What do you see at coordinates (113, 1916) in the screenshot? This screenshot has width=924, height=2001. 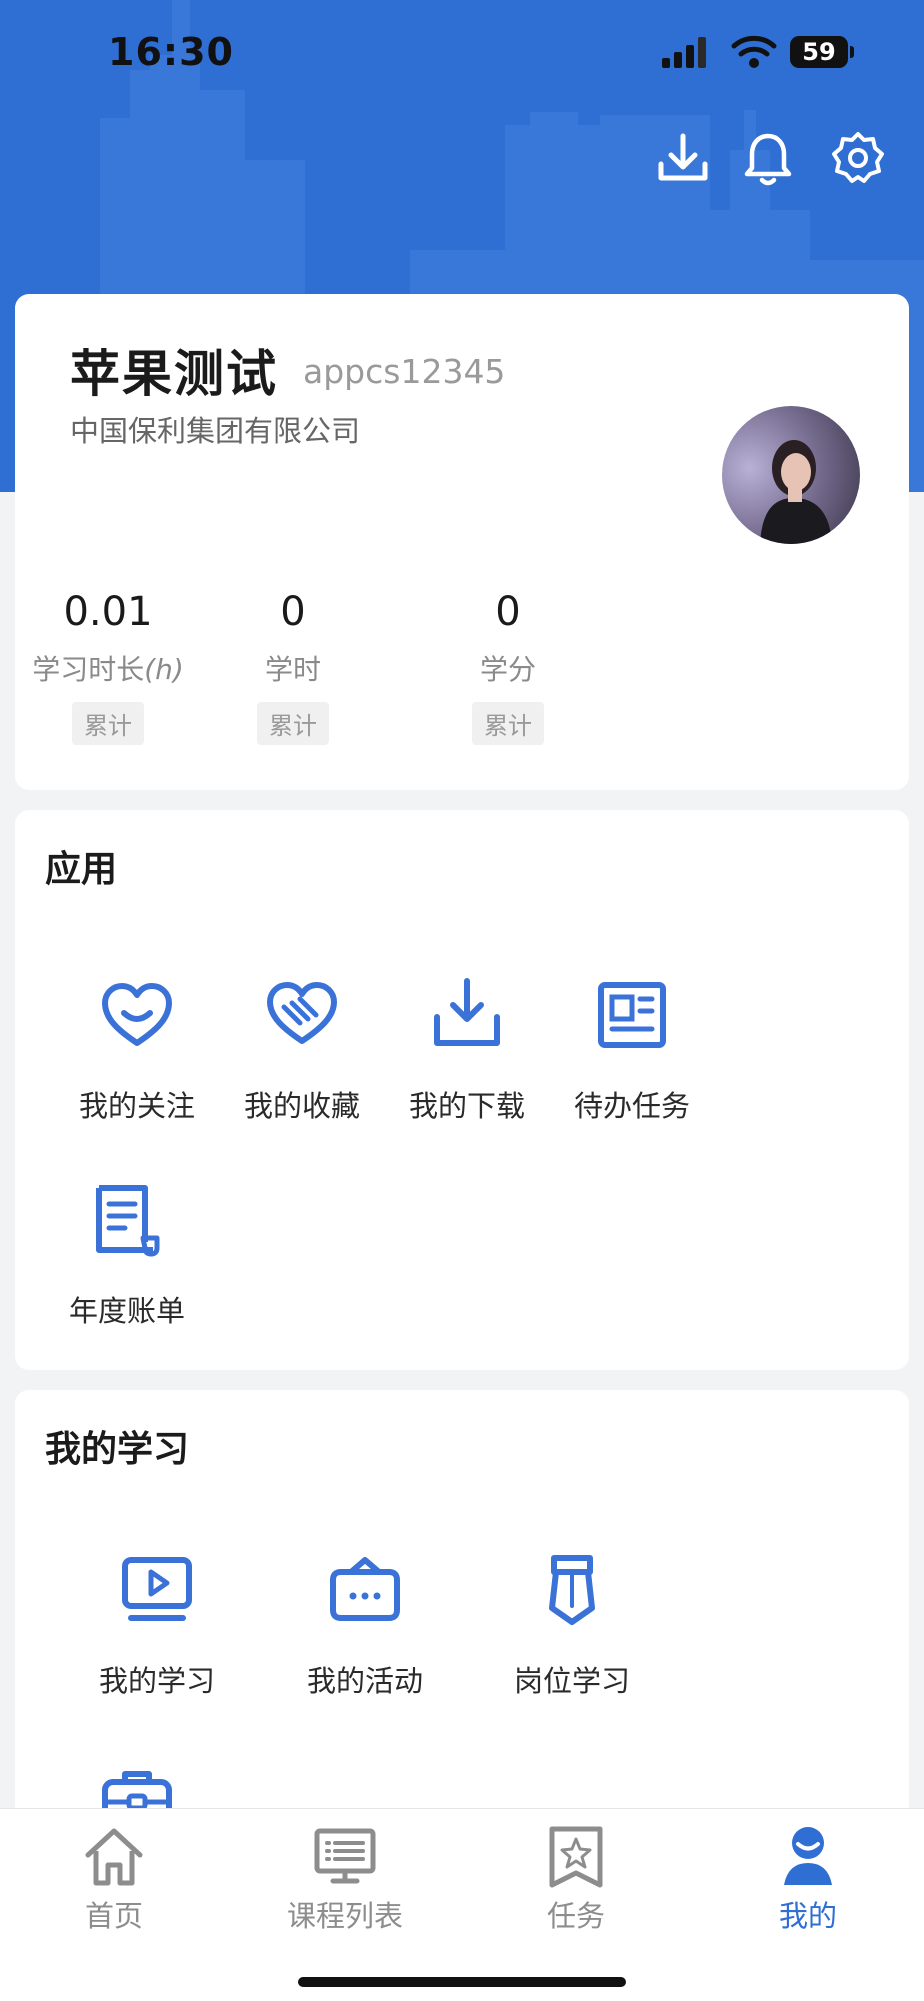 I see `tab-label: 首页` at bounding box center [113, 1916].